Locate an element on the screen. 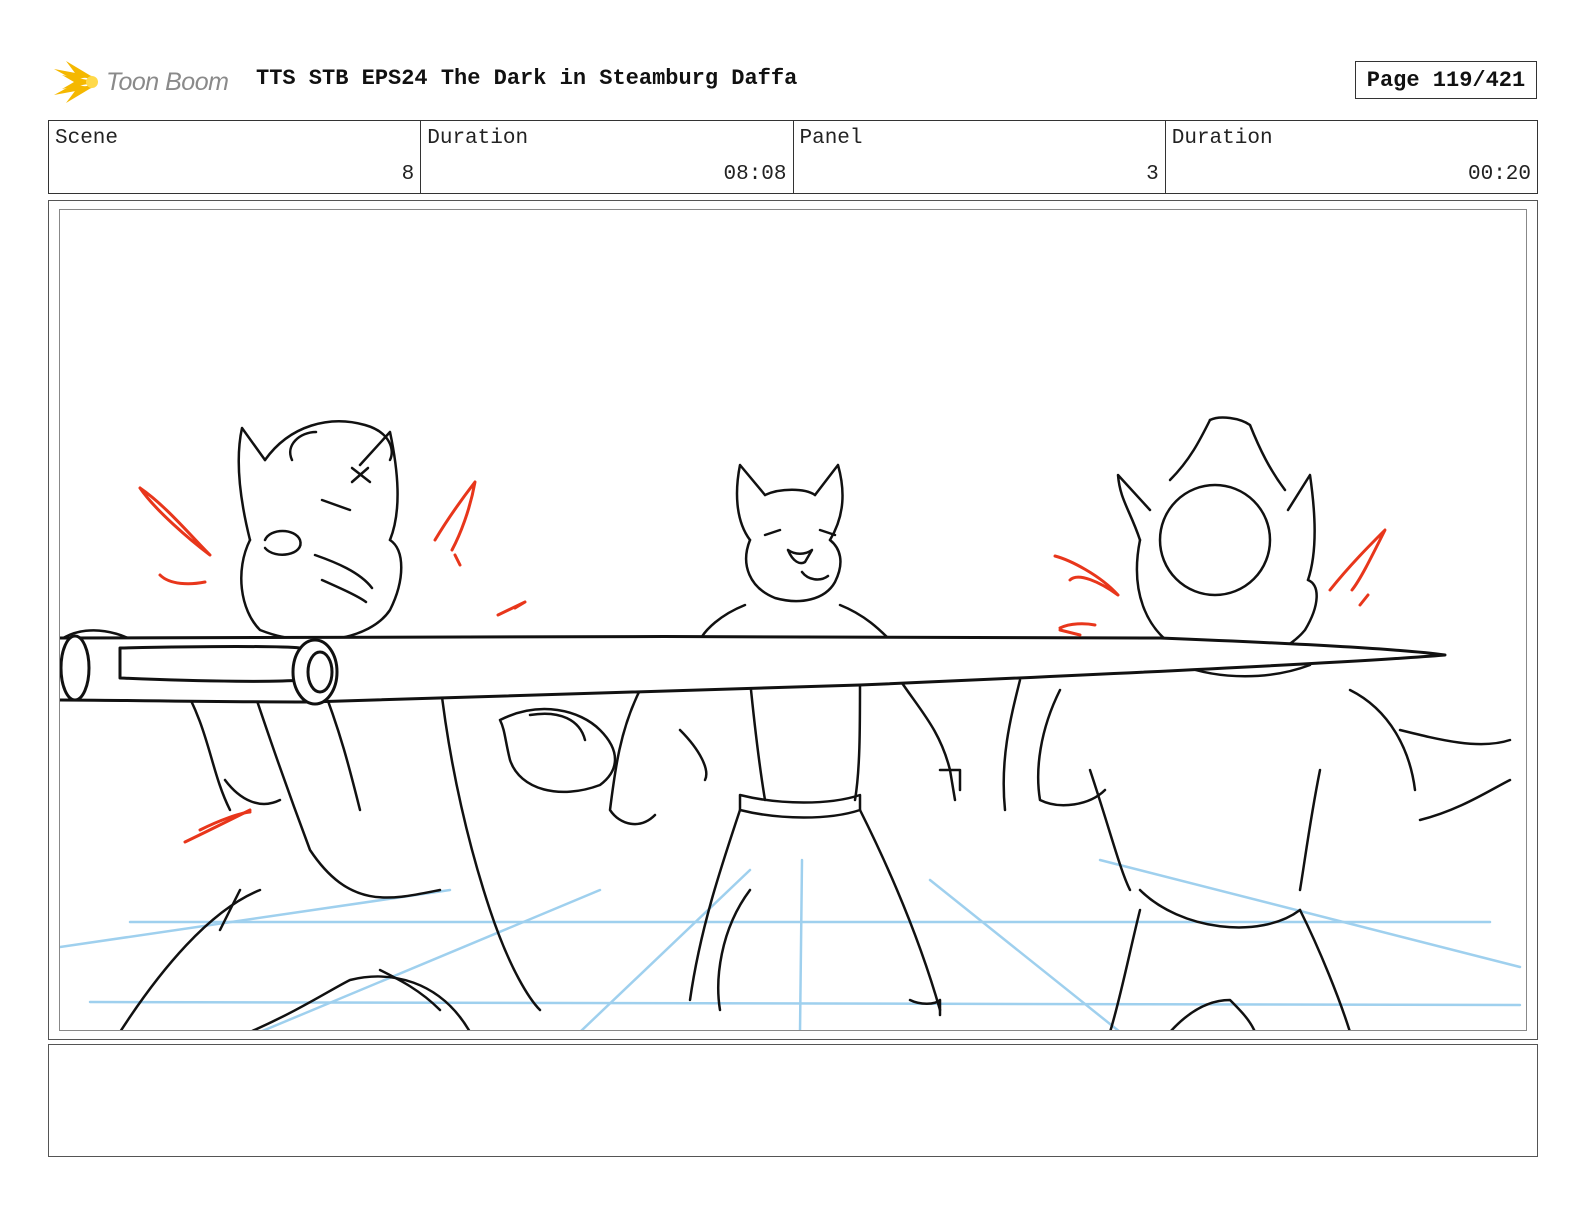 The height and width of the screenshot is (1224, 1584). panel-duration-value: 00:20 is located at coordinates (1499, 174).